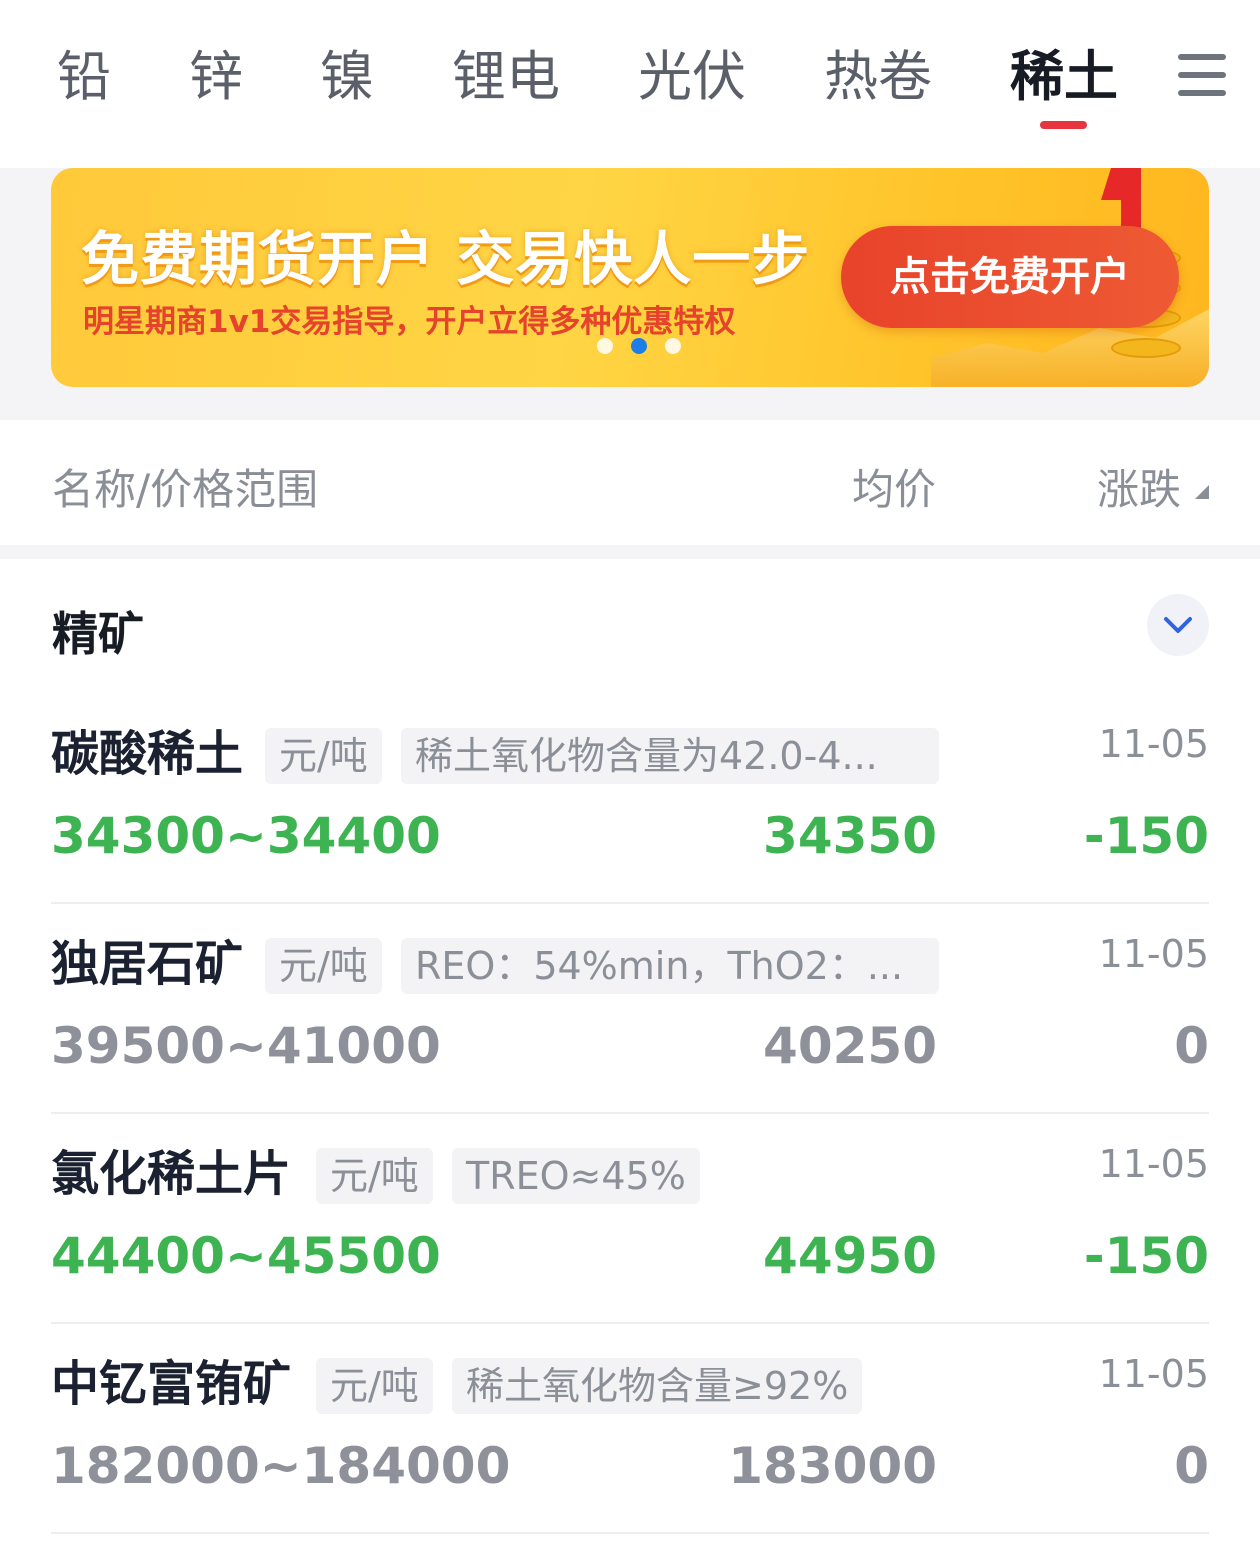  I want to click on tab-hot-rolled-coil: 热卷, so click(878, 77).